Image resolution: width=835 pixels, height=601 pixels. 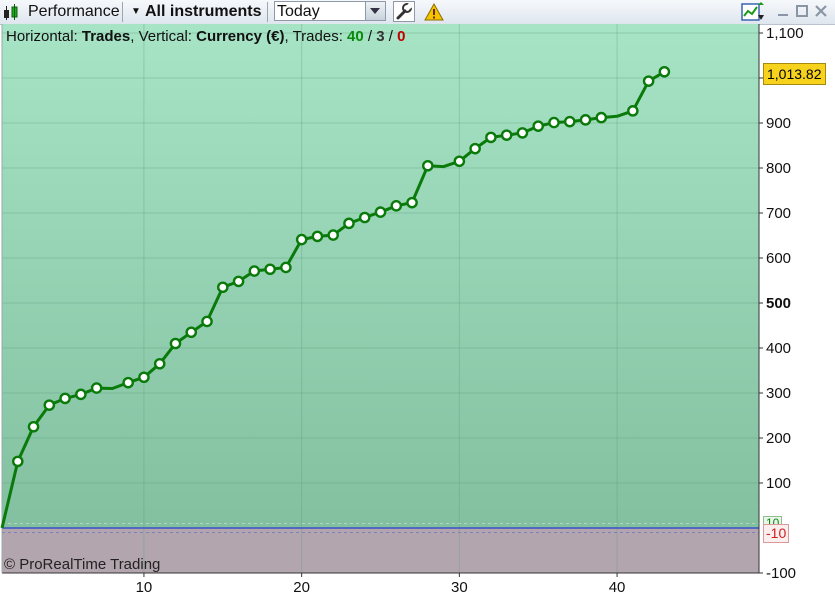 What do you see at coordinates (776, 533) in the screenshot?
I see `negative-threshold-tag: -10` at bounding box center [776, 533].